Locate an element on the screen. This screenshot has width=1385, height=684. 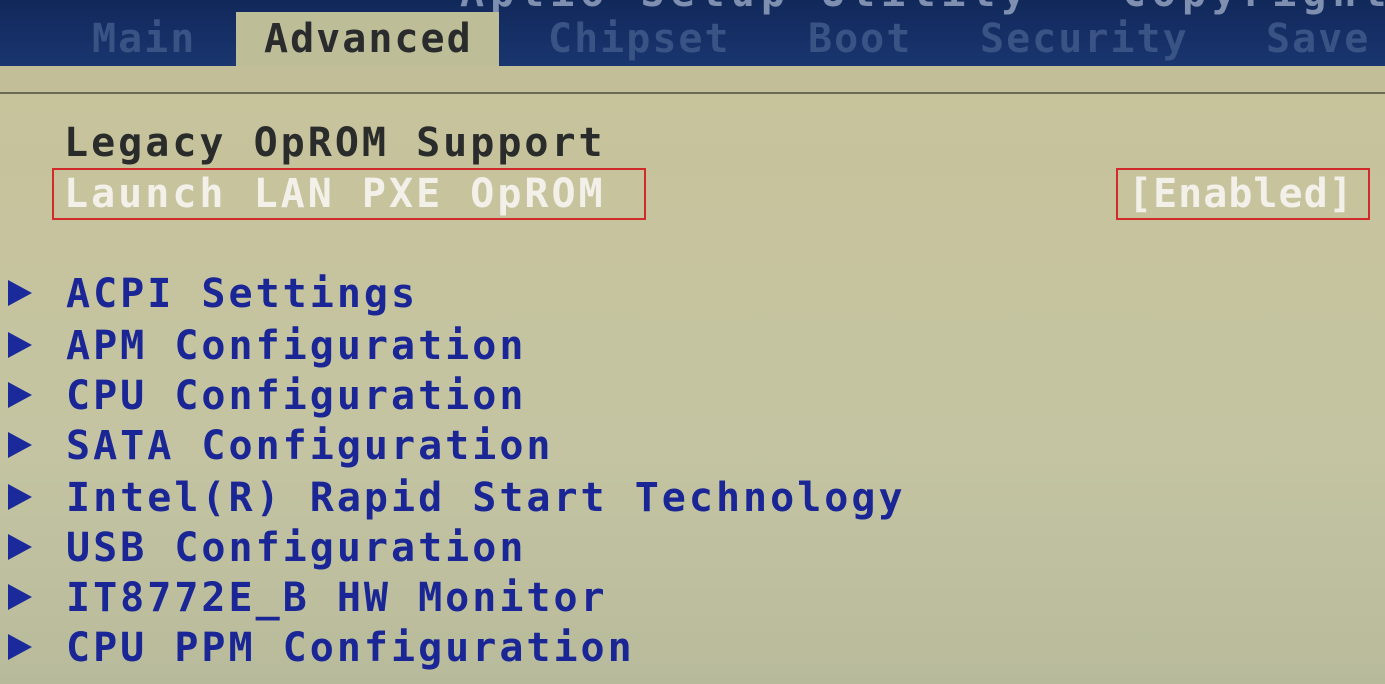
header-divider is located at coordinates (692, 80).